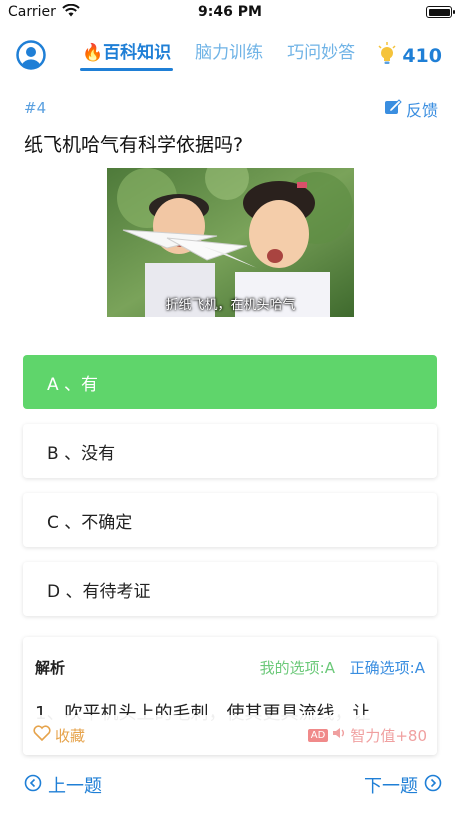 Image resolution: width=460 pixels, height=818 pixels. I want to click on speaker-icon, so click(339, 735).